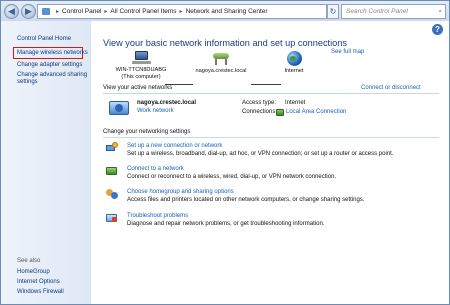  I want to click on homegroup-icon, so click(112, 194).